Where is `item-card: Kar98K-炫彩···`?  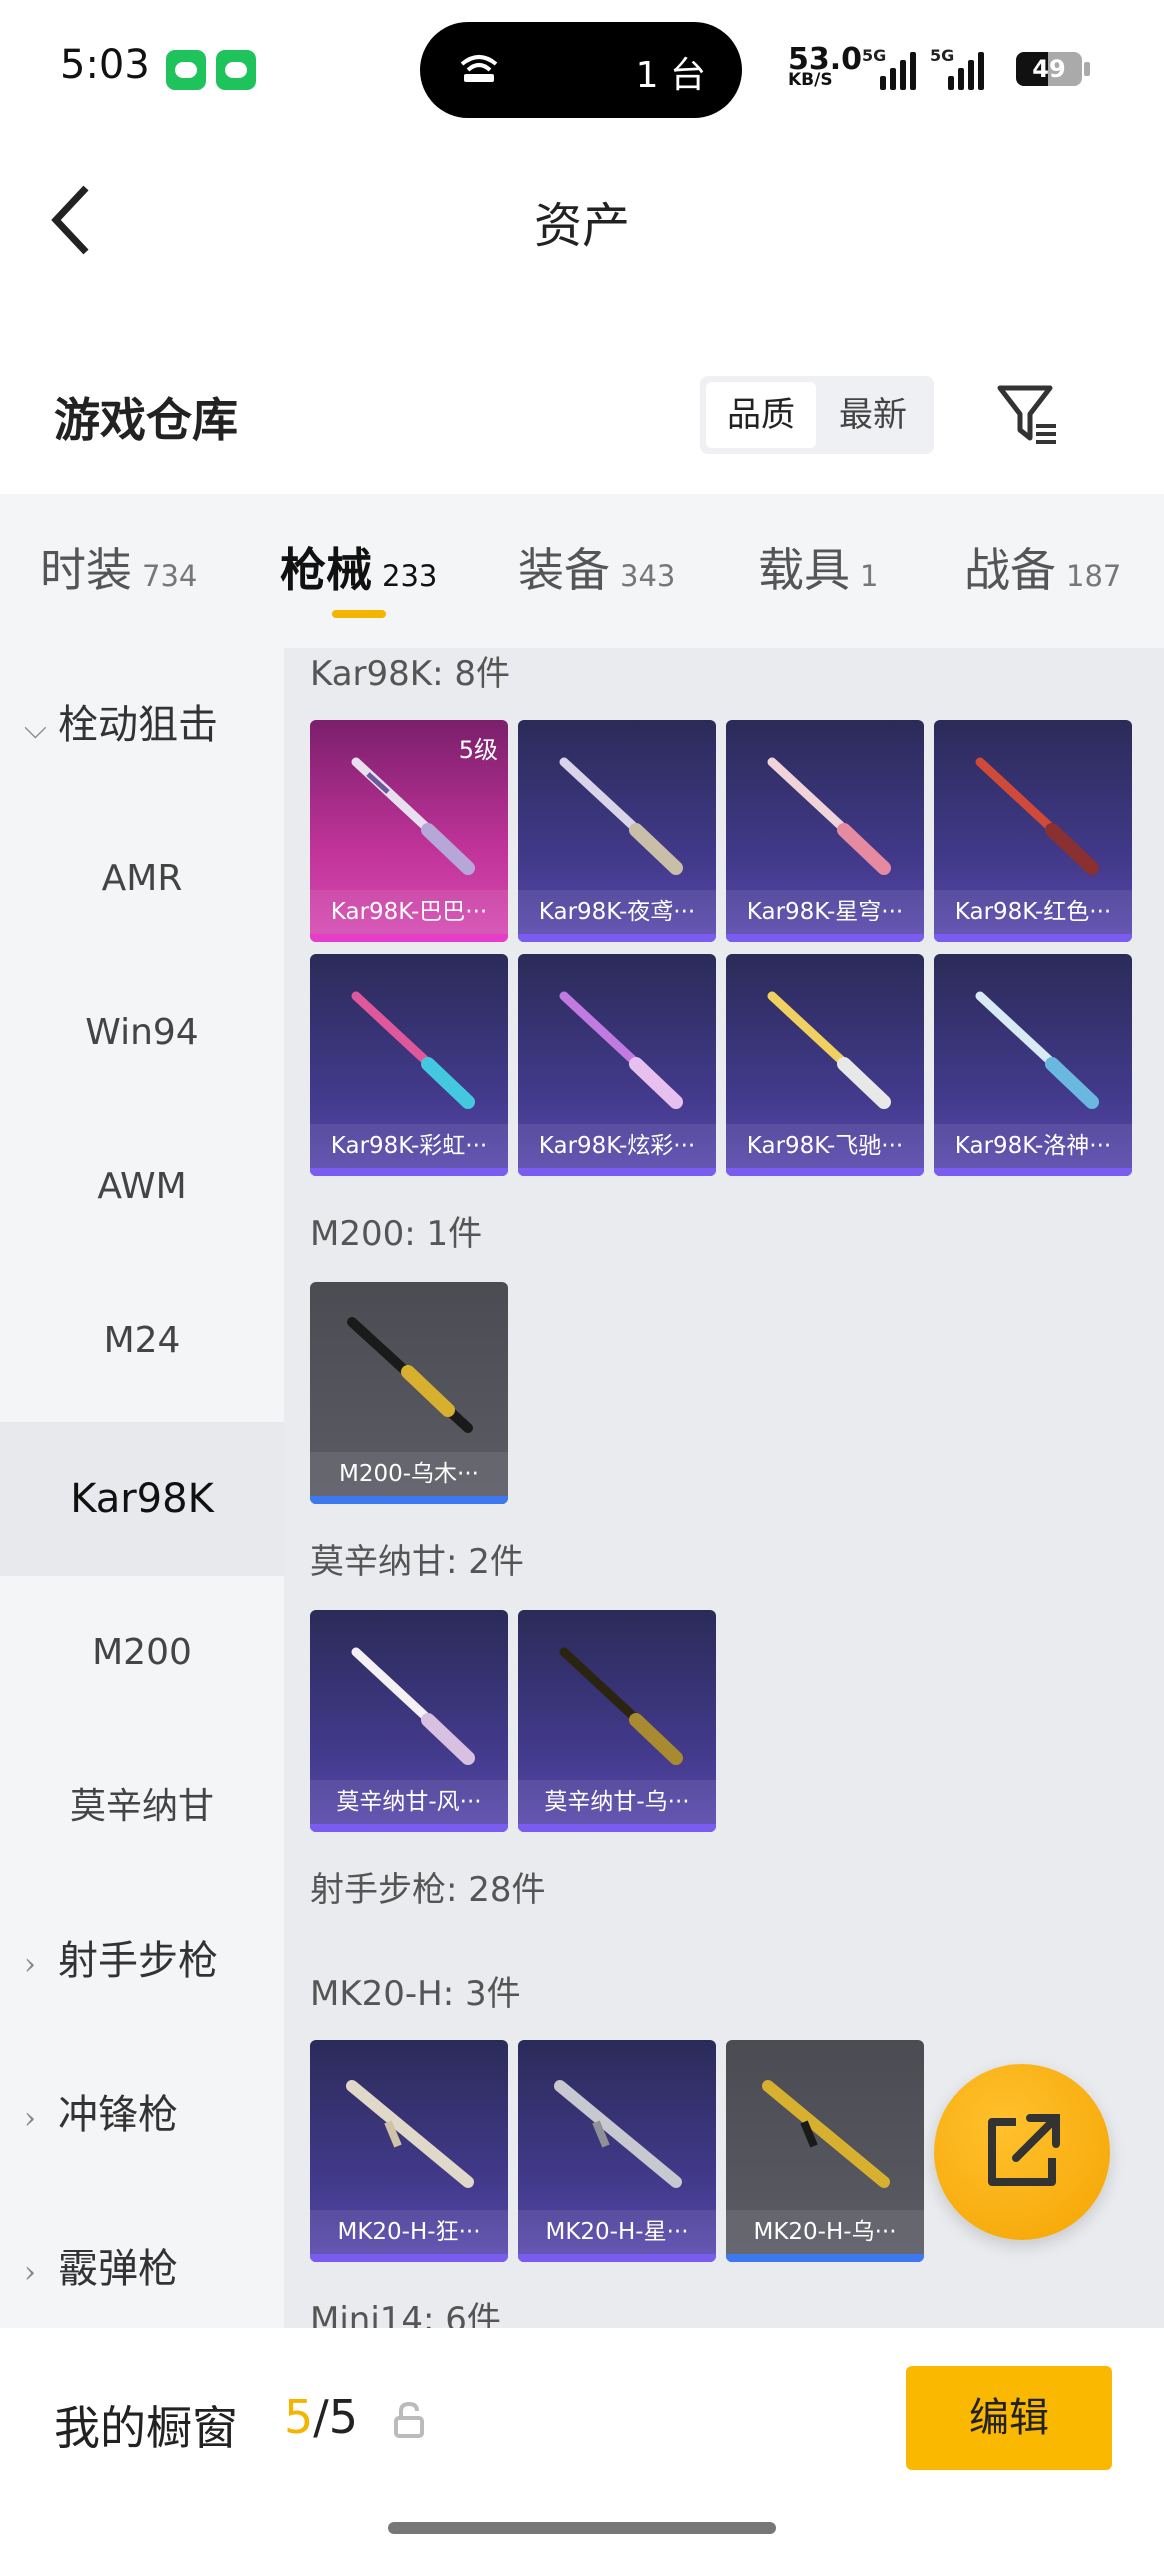
item-card: Kar98K-炫彩··· is located at coordinates (617, 1065).